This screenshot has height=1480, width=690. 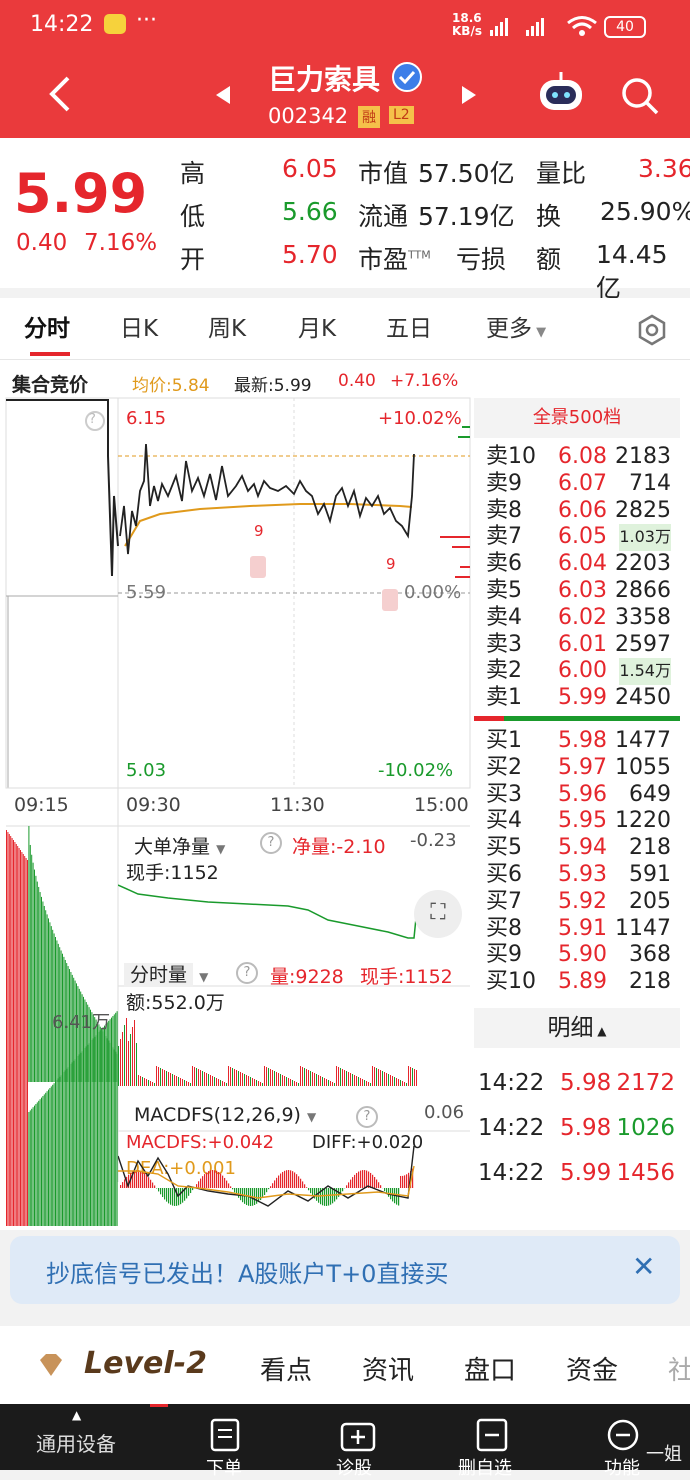 What do you see at coordinates (548, 258) in the screenshot?
I see `amount-label: 额` at bounding box center [548, 258].